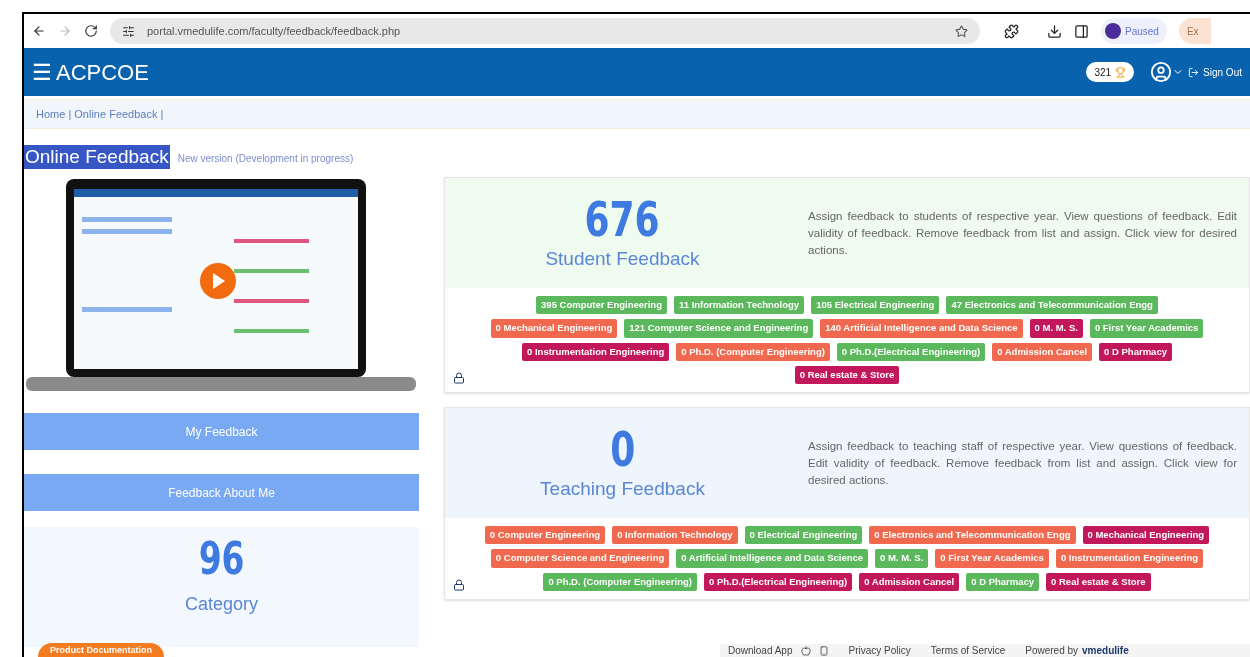 Image resolution: width=1250 pixels, height=657 pixels. What do you see at coordinates (622, 448) in the screenshot?
I see `feedback-count: 0` at bounding box center [622, 448].